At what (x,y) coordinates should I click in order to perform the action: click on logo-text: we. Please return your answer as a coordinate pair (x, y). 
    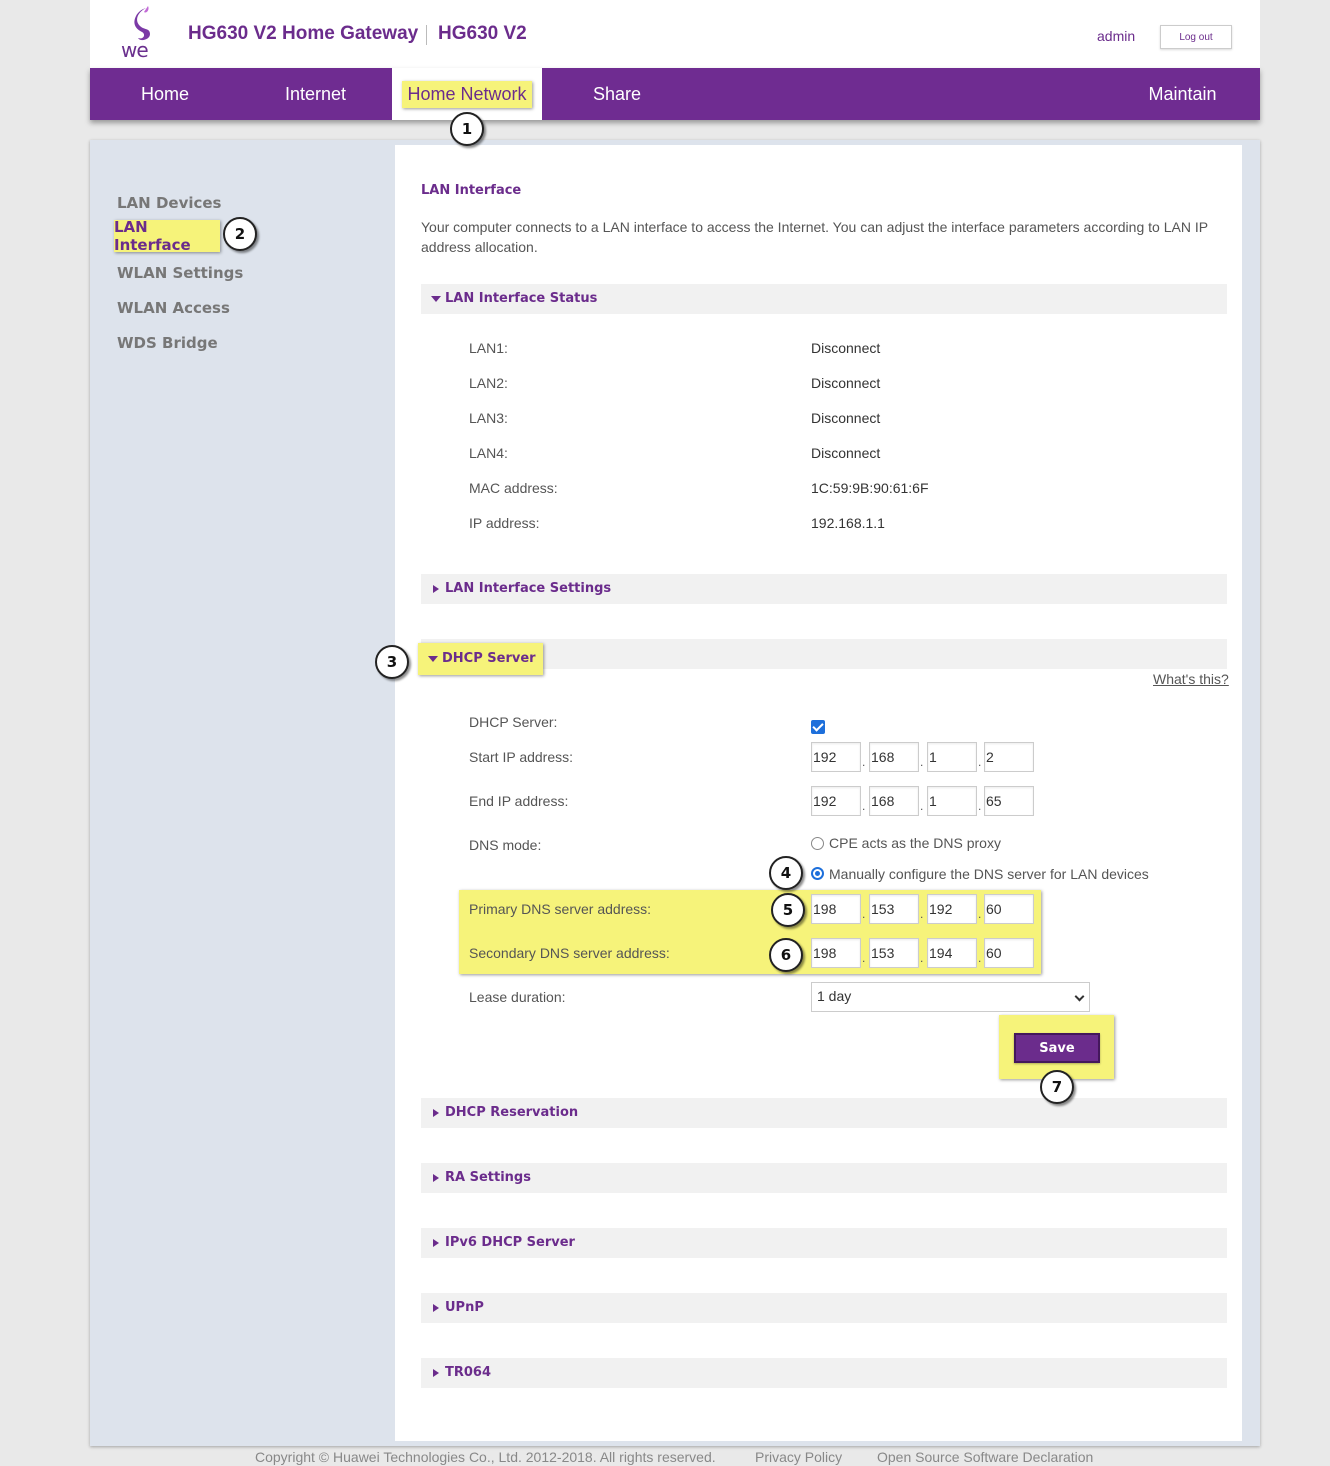
    Looking at the image, I should click on (135, 50).